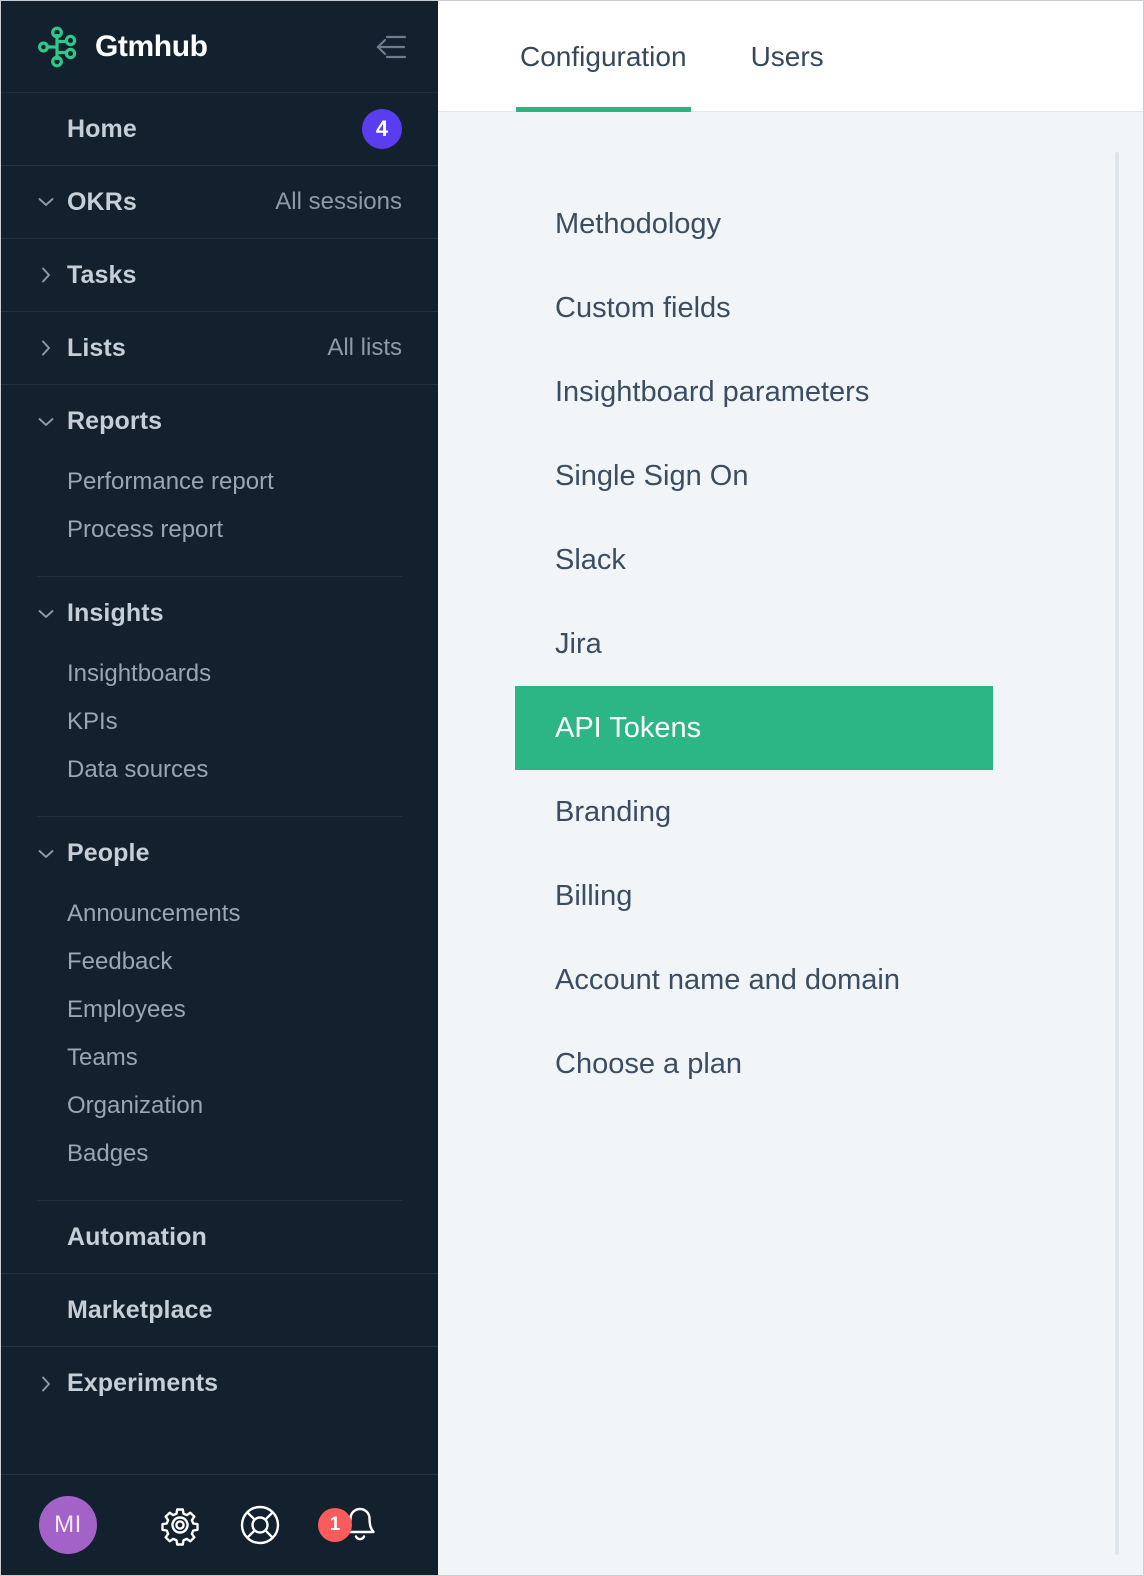 The width and height of the screenshot is (1144, 1576). What do you see at coordinates (754, 308) in the screenshot?
I see `config-item-custom-fields: Custom fields` at bounding box center [754, 308].